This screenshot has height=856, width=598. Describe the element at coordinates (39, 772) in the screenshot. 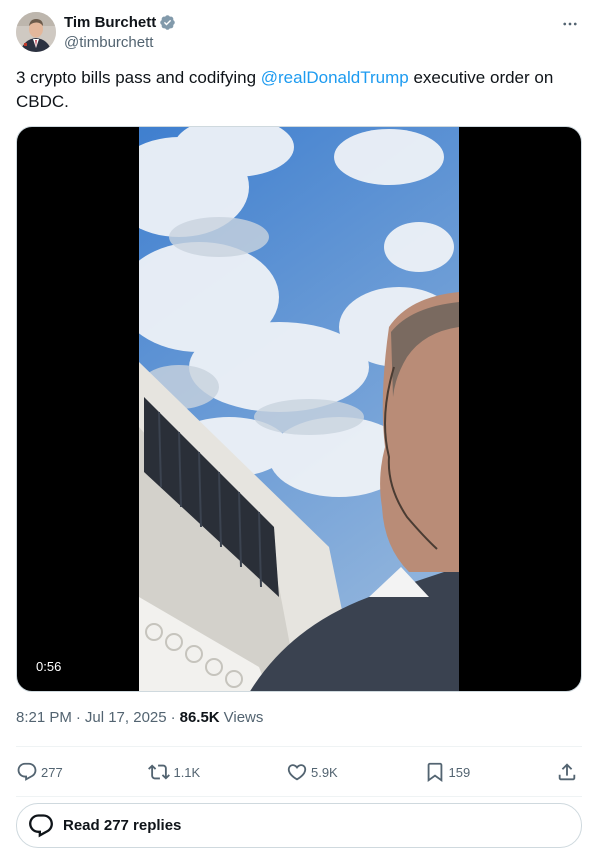

I see `reply-button: 277` at that location.